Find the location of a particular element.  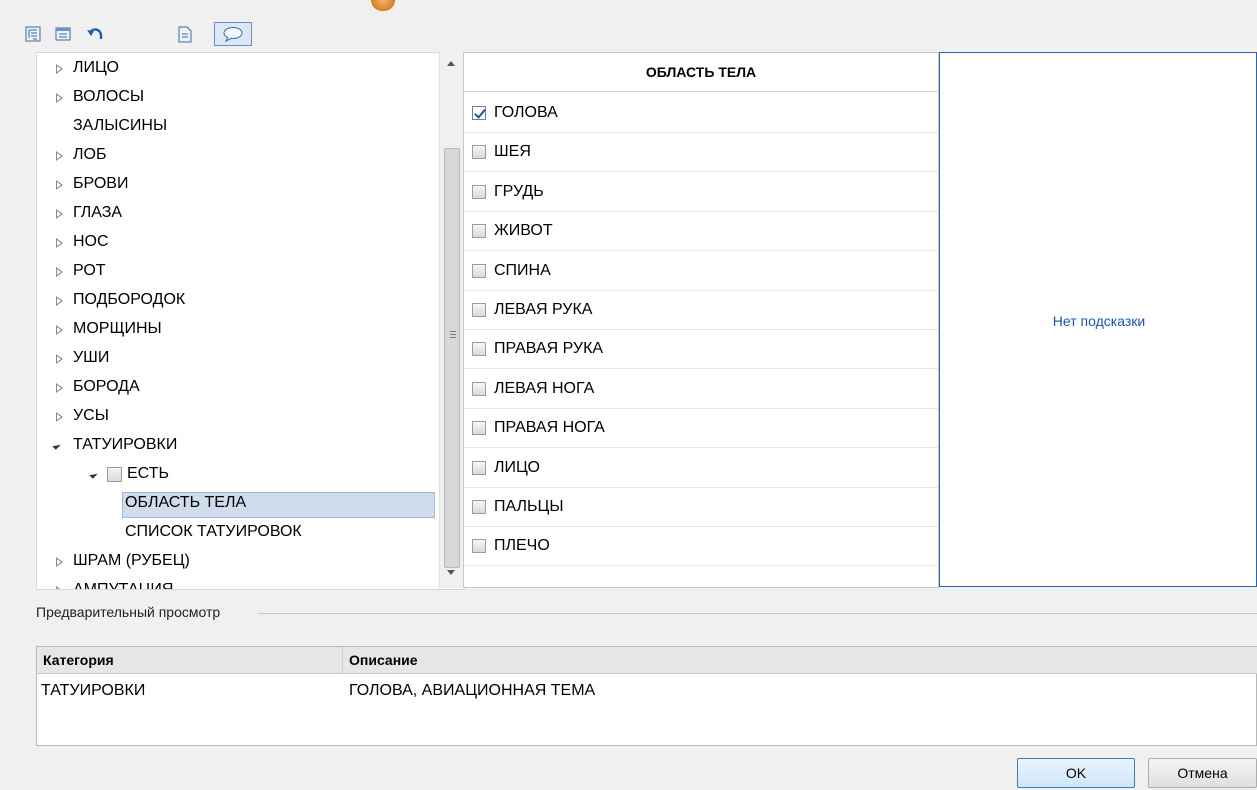

comment-icon is located at coordinates (233, 34).